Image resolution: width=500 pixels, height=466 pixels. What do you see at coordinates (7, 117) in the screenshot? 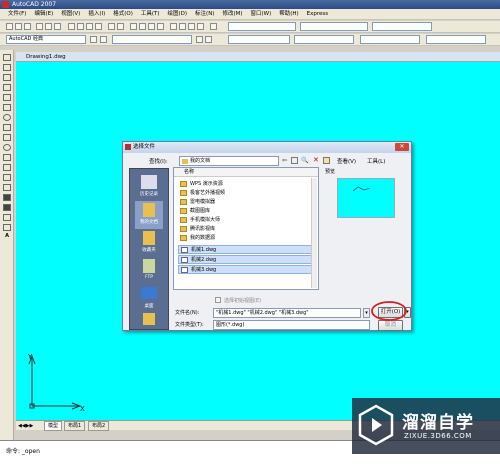
I see `circle-icon` at bounding box center [7, 117].